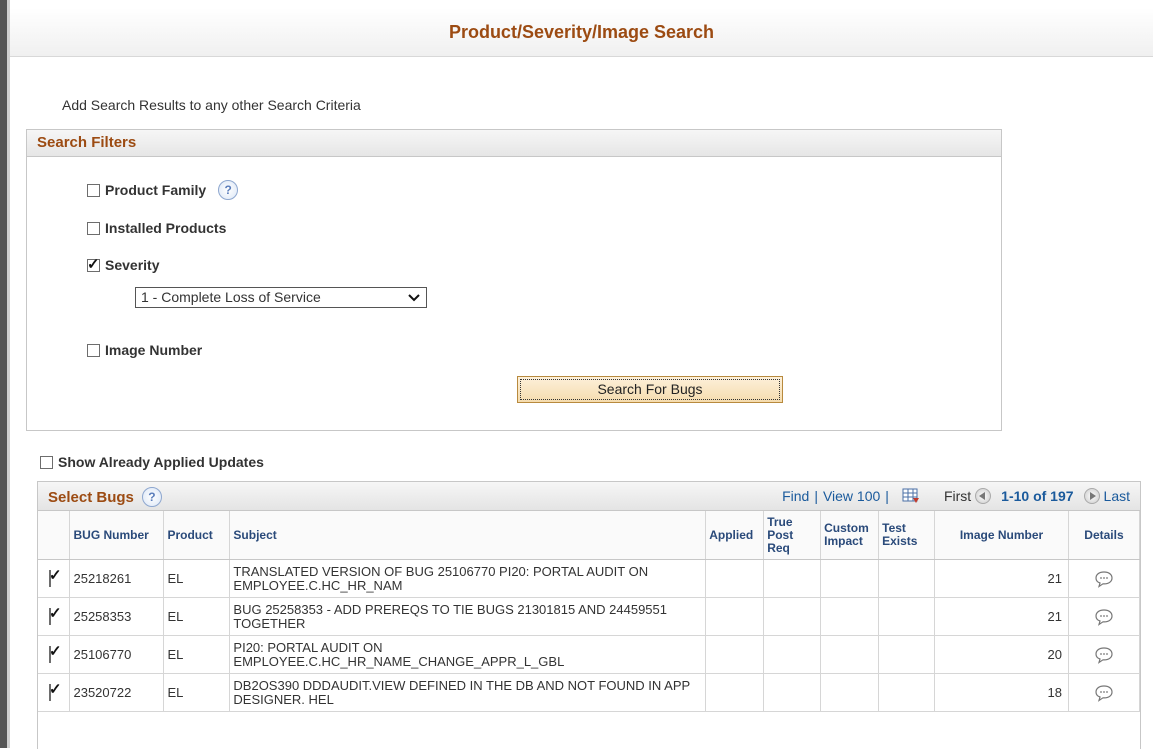 This screenshot has width=1153, height=749. I want to click on severity-select: 1 - Complete Loss of Service, so click(281, 297).